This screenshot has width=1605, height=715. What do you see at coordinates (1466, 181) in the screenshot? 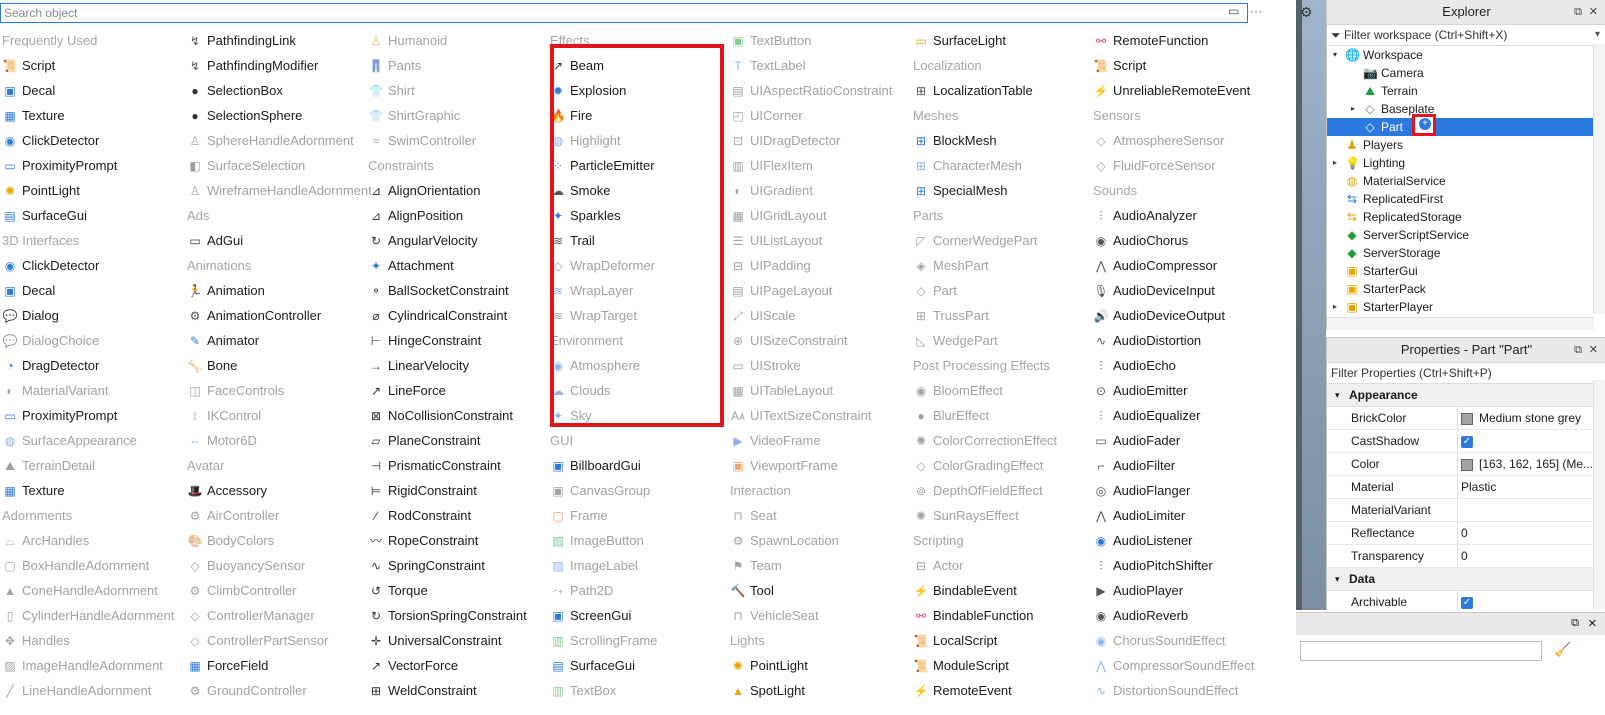
I see `tree-item-materialservice: ◍ MaterialService` at bounding box center [1466, 181].